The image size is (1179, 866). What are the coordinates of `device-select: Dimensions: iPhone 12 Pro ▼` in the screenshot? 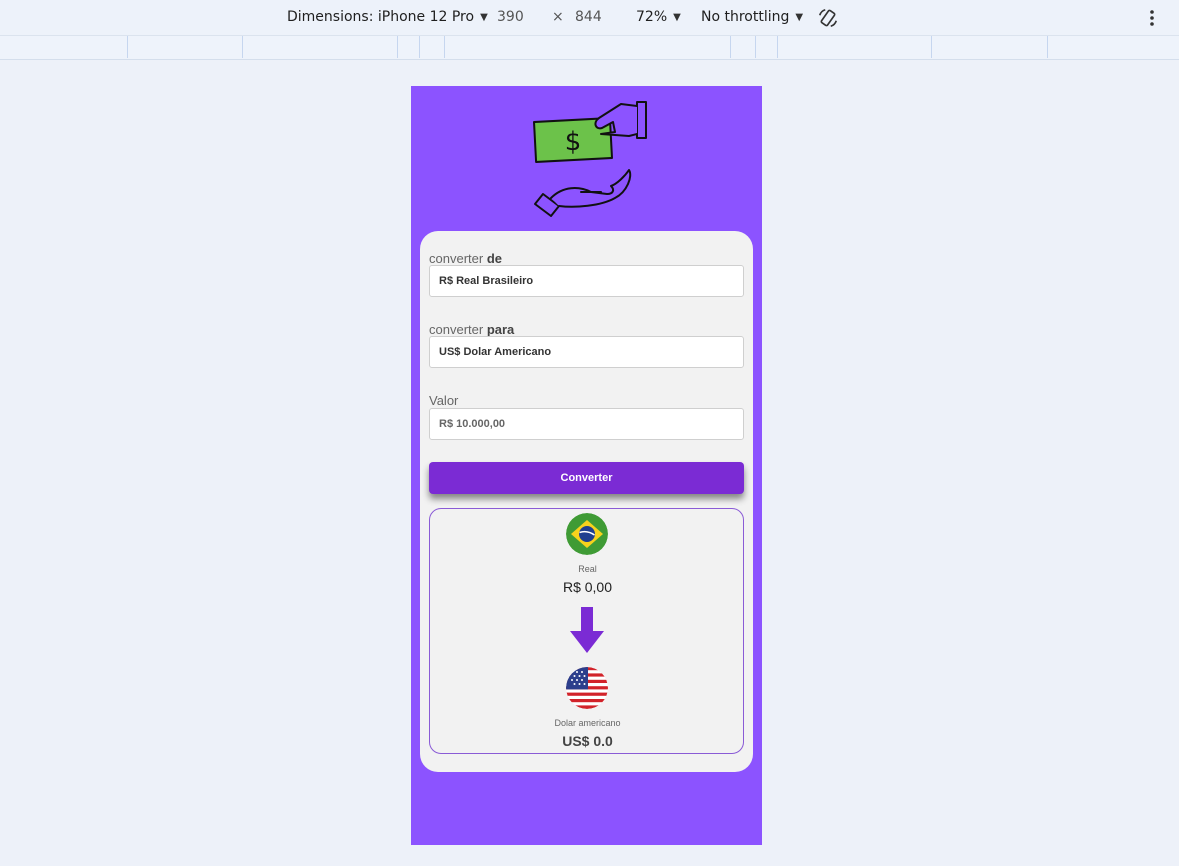 It's located at (387, 17).